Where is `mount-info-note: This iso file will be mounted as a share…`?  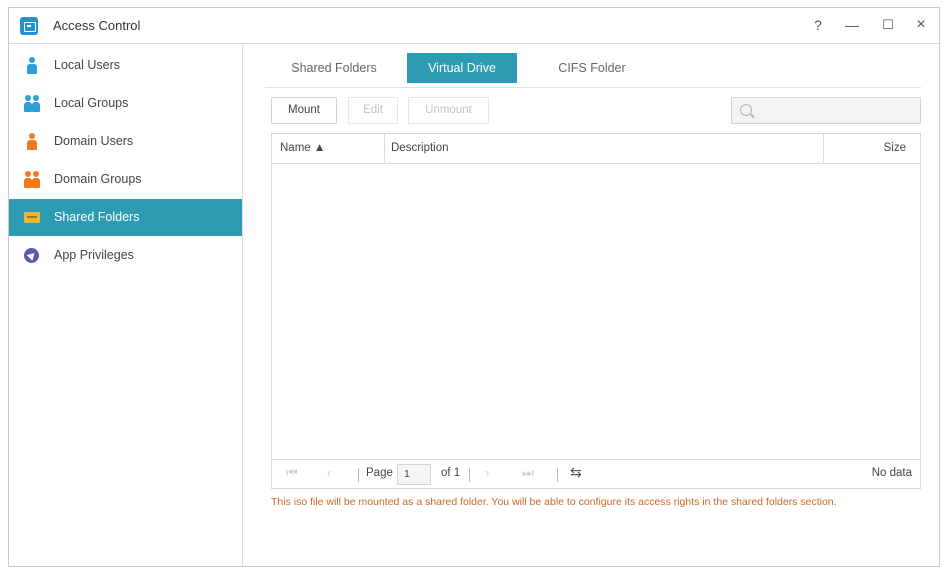 mount-info-note: This iso file will be mounted as a share… is located at coordinates (554, 502).